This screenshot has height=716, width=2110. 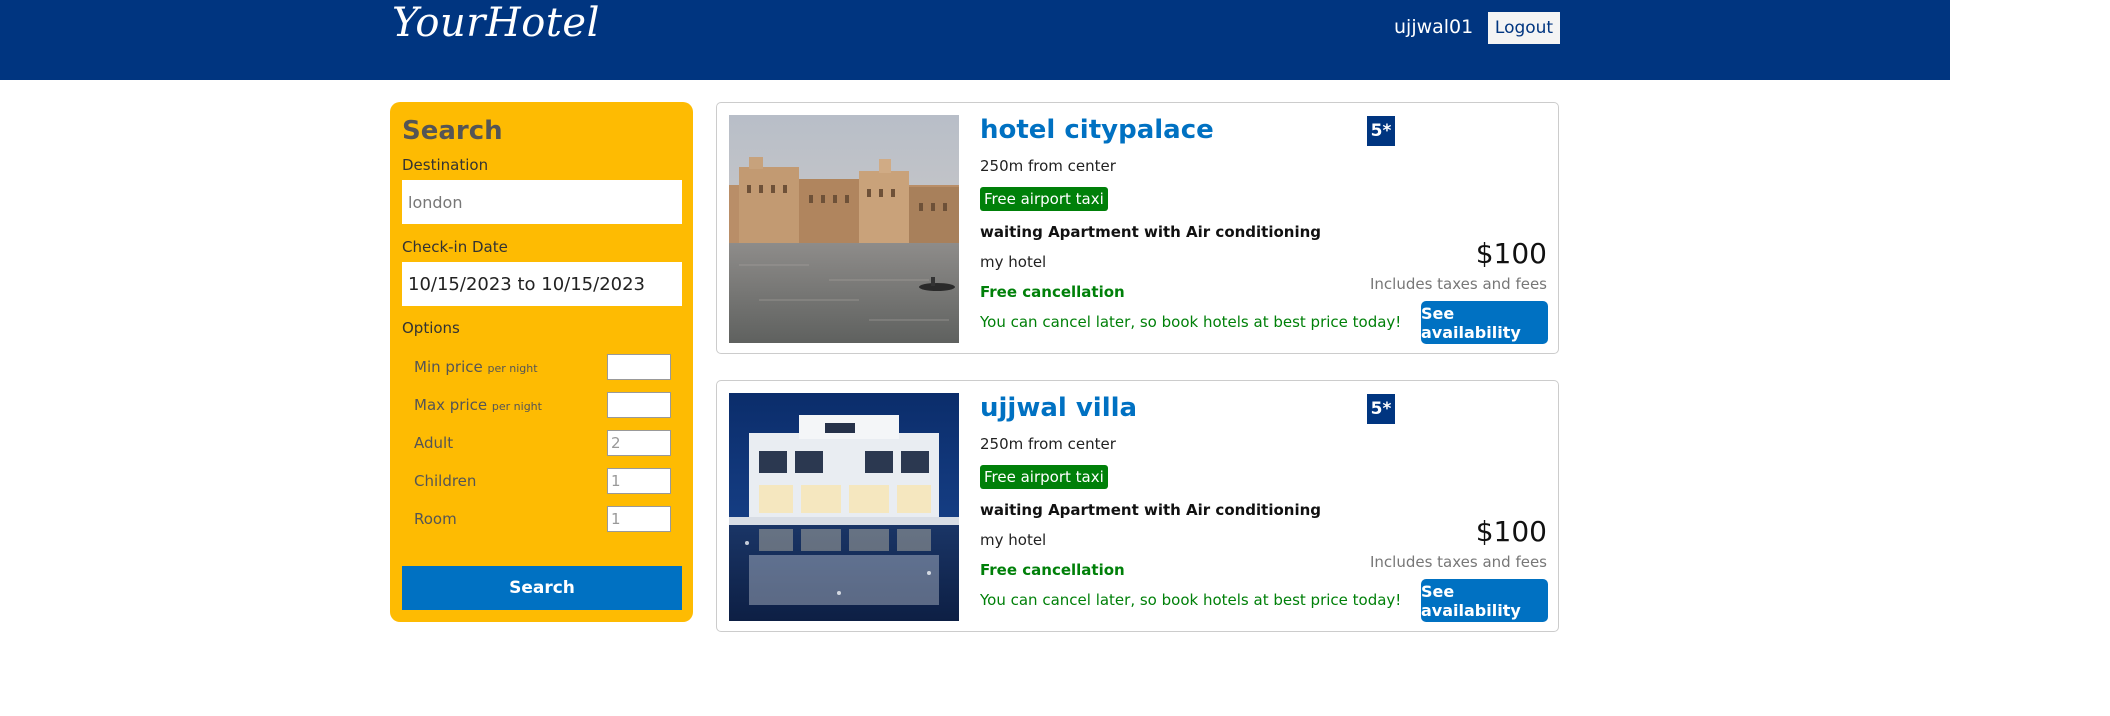 What do you see at coordinates (478, 405) in the screenshot?
I see `option-label: Max price per night` at bounding box center [478, 405].